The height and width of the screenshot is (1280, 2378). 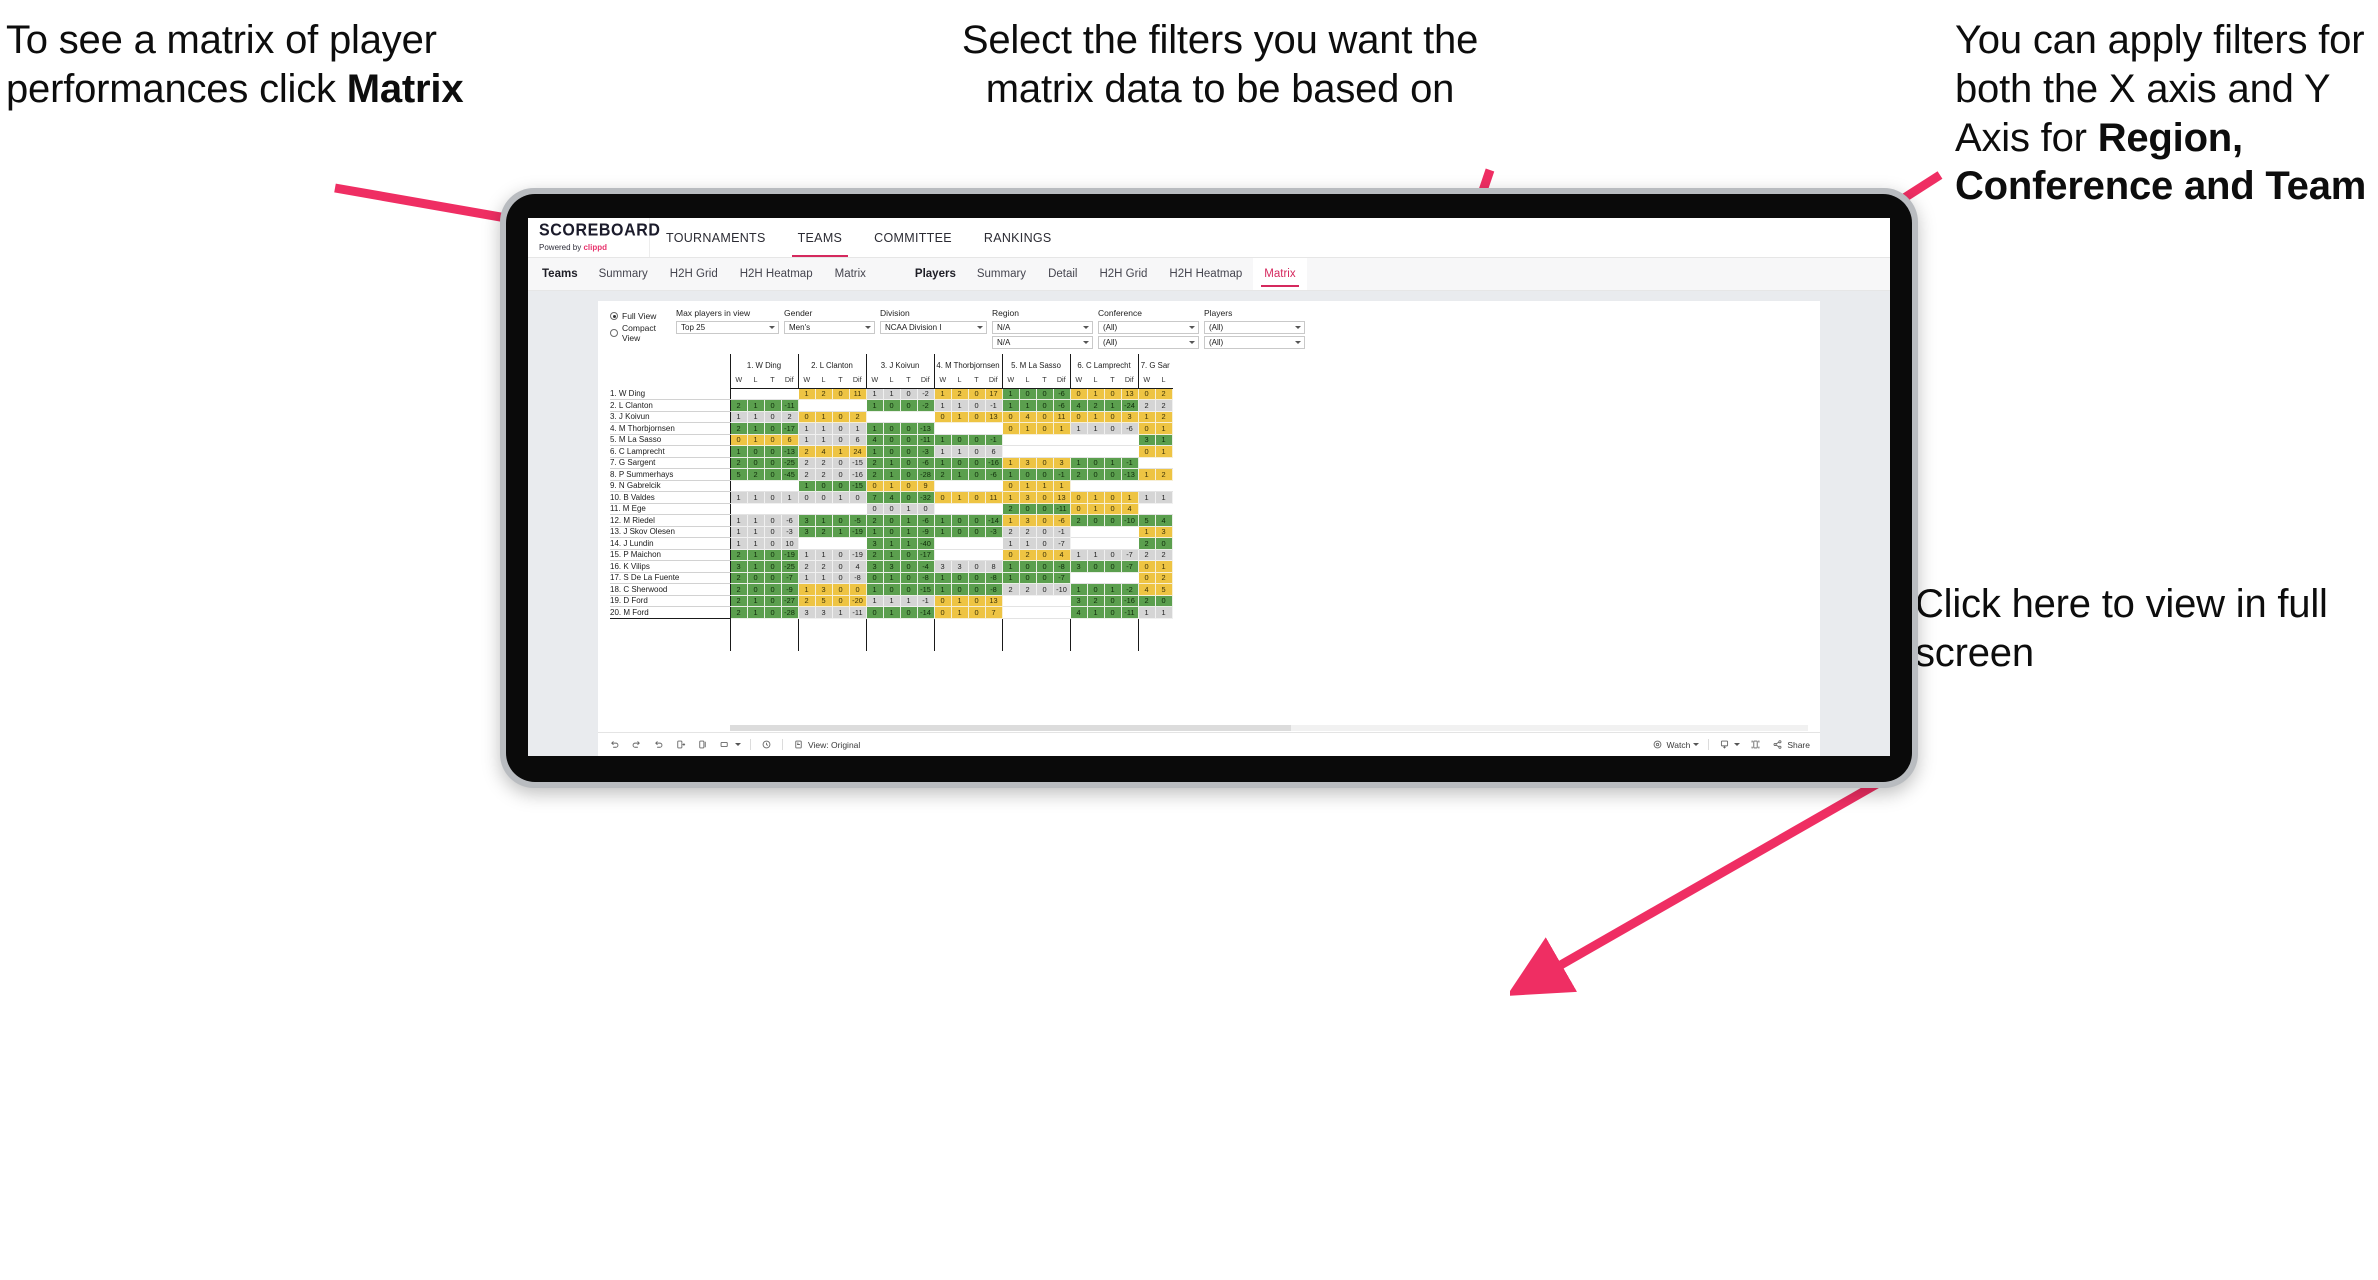 What do you see at coordinates (1062, 543) in the screenshot?
I see `matrix-data-cell: -7` at bounding box center [1062, 543].